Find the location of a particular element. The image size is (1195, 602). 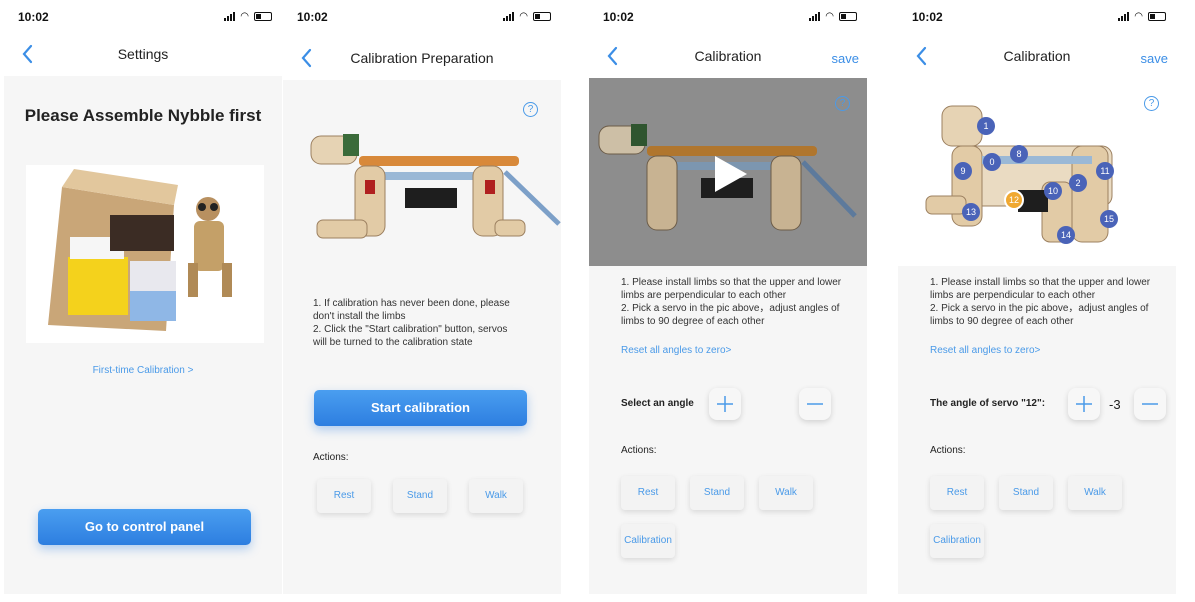

nybble-kit-photo is located at coordinates (145, 254).